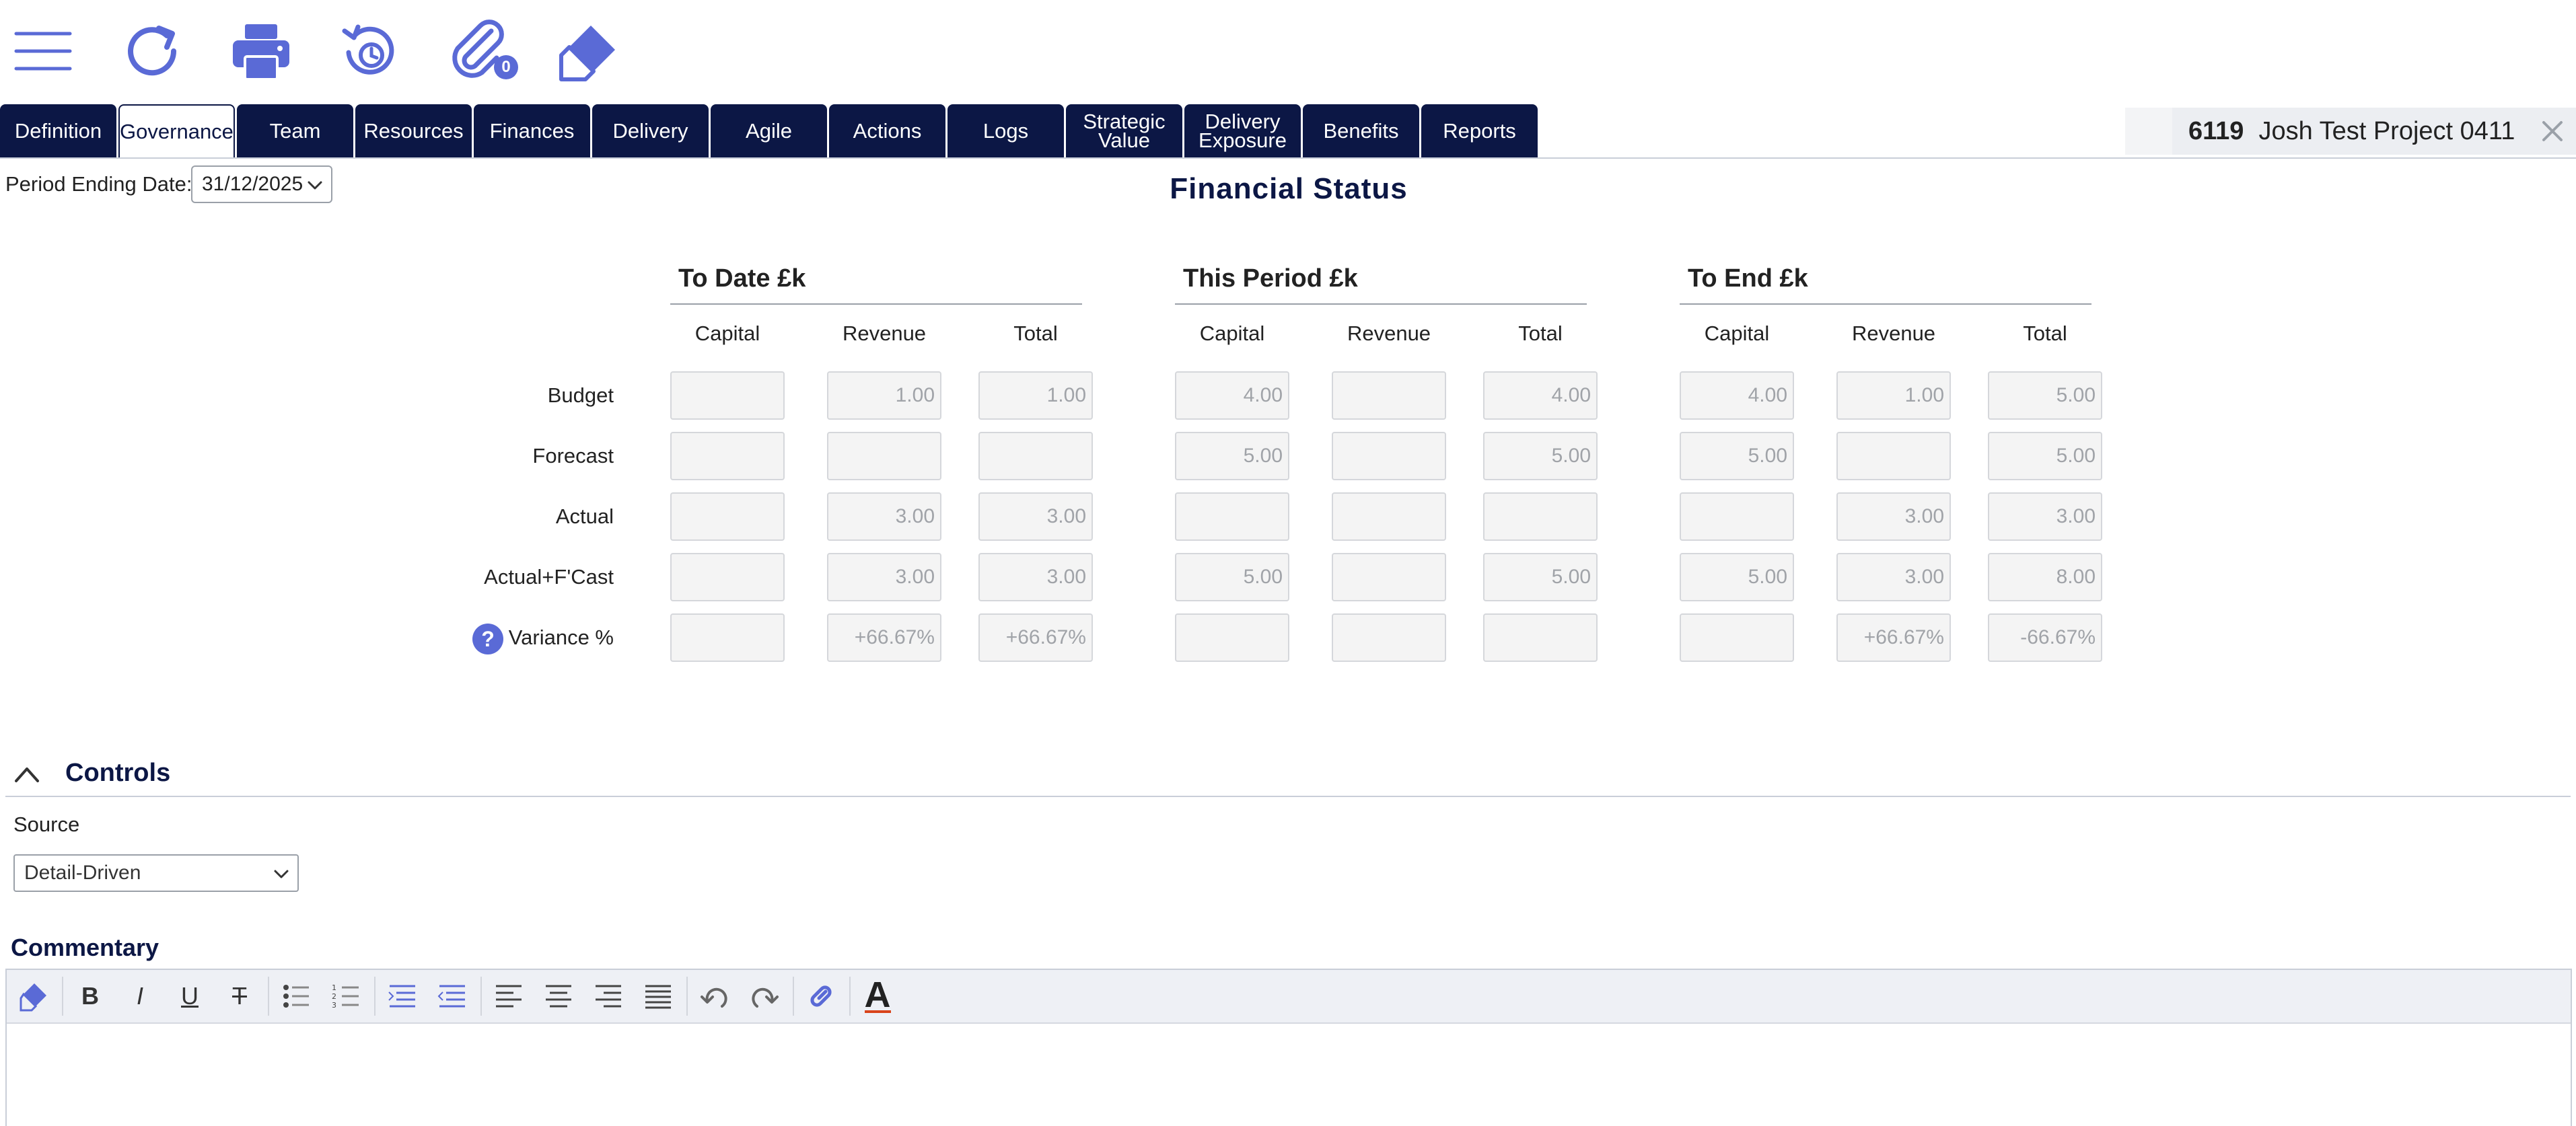 The image size is (2576, 1126). What do you see at coordinates (580, 395) in the screenshot?
I see `row-label: Budget` at bounding box center [580, 395].